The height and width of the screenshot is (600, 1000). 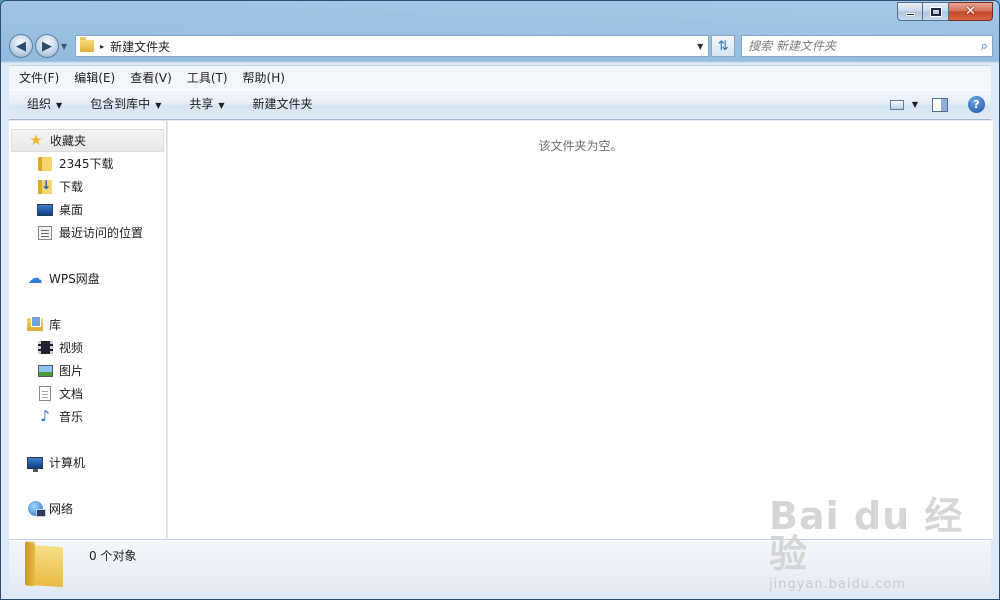 I want to click on recent-pages-dropdown: ▼, so click(x=64, y=46).